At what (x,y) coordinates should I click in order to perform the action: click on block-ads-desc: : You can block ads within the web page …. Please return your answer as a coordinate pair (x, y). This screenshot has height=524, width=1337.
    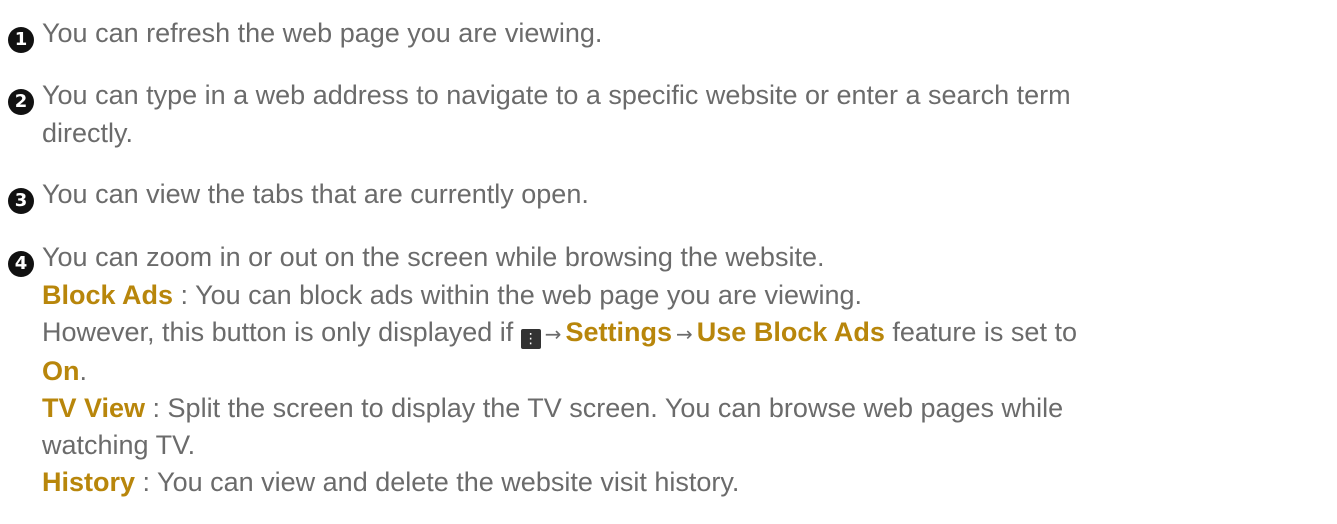
    Looking at the image, I should click on (517, 295).